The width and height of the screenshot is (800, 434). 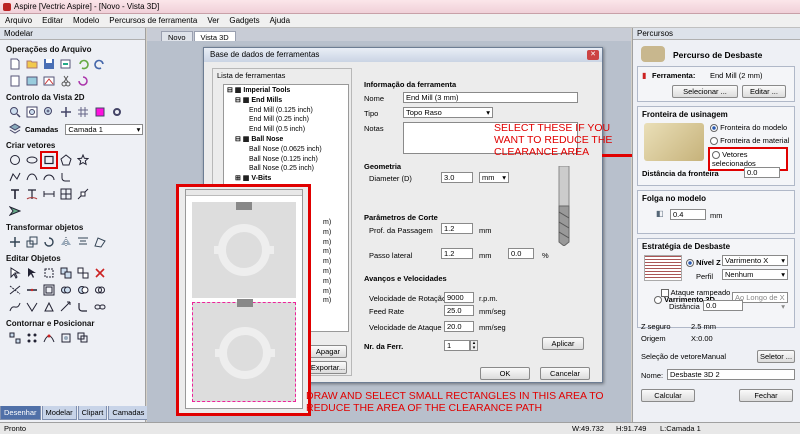 I want to click on rectangle-tool-icon, so click(x=49, y=160).